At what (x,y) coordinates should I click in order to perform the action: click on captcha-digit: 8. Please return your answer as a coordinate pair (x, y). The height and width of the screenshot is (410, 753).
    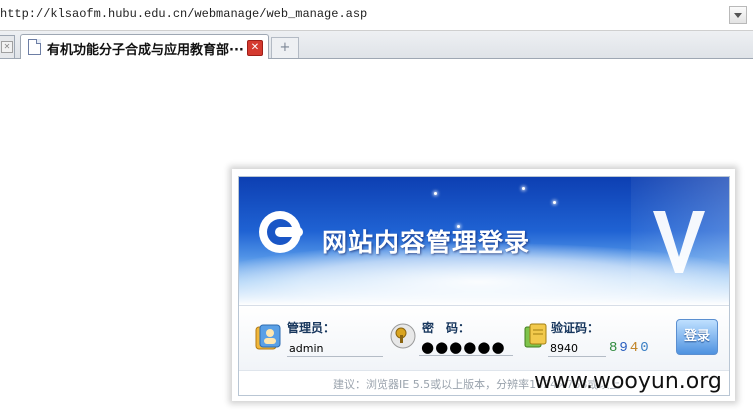
    Looking at the image, I should click on (614, 348).